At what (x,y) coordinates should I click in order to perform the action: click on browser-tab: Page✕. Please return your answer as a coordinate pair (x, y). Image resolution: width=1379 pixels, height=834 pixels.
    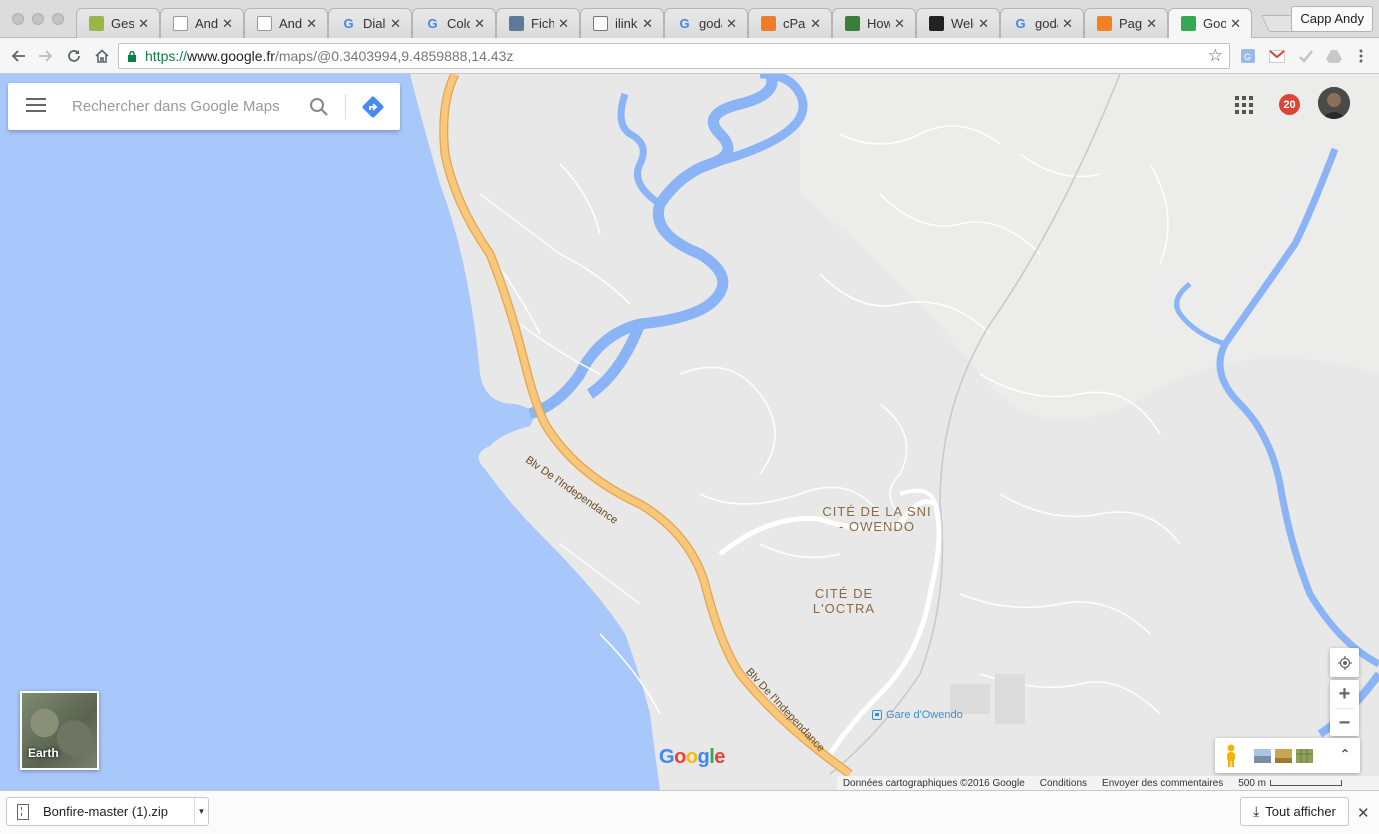
    Looking at the image, I should click on (1126, 23).